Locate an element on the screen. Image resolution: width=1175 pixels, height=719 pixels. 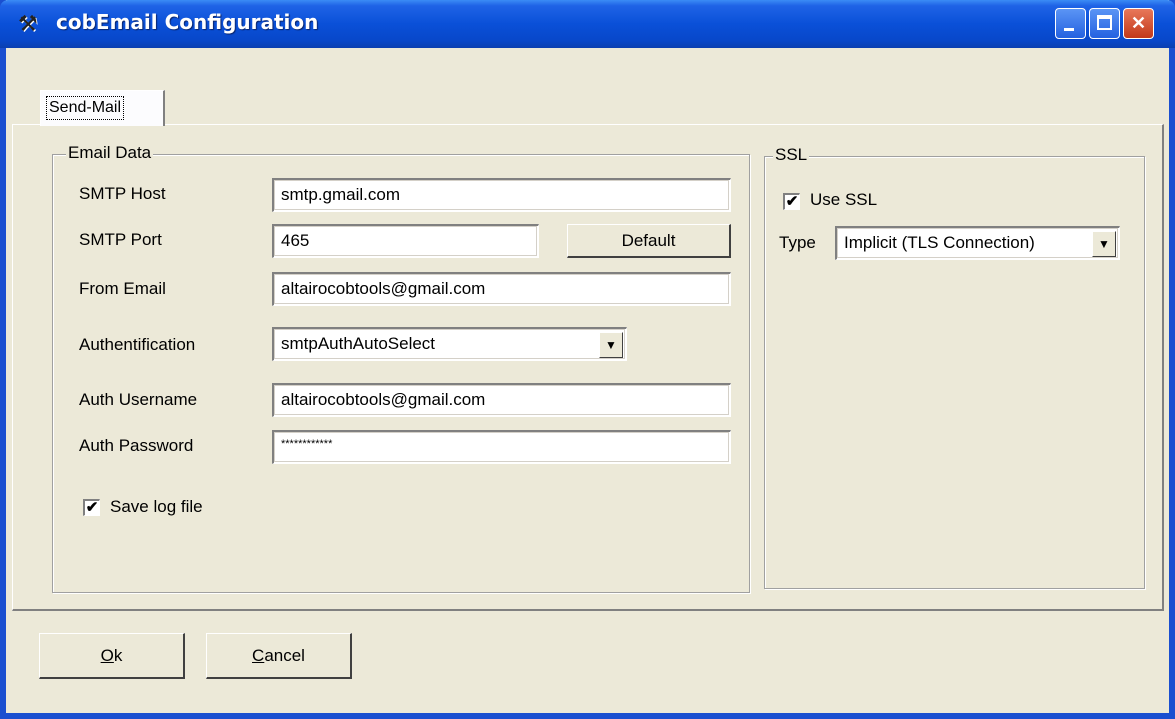
tab-send-mail-label: Send-Mail is located at coordinates (85, 108).